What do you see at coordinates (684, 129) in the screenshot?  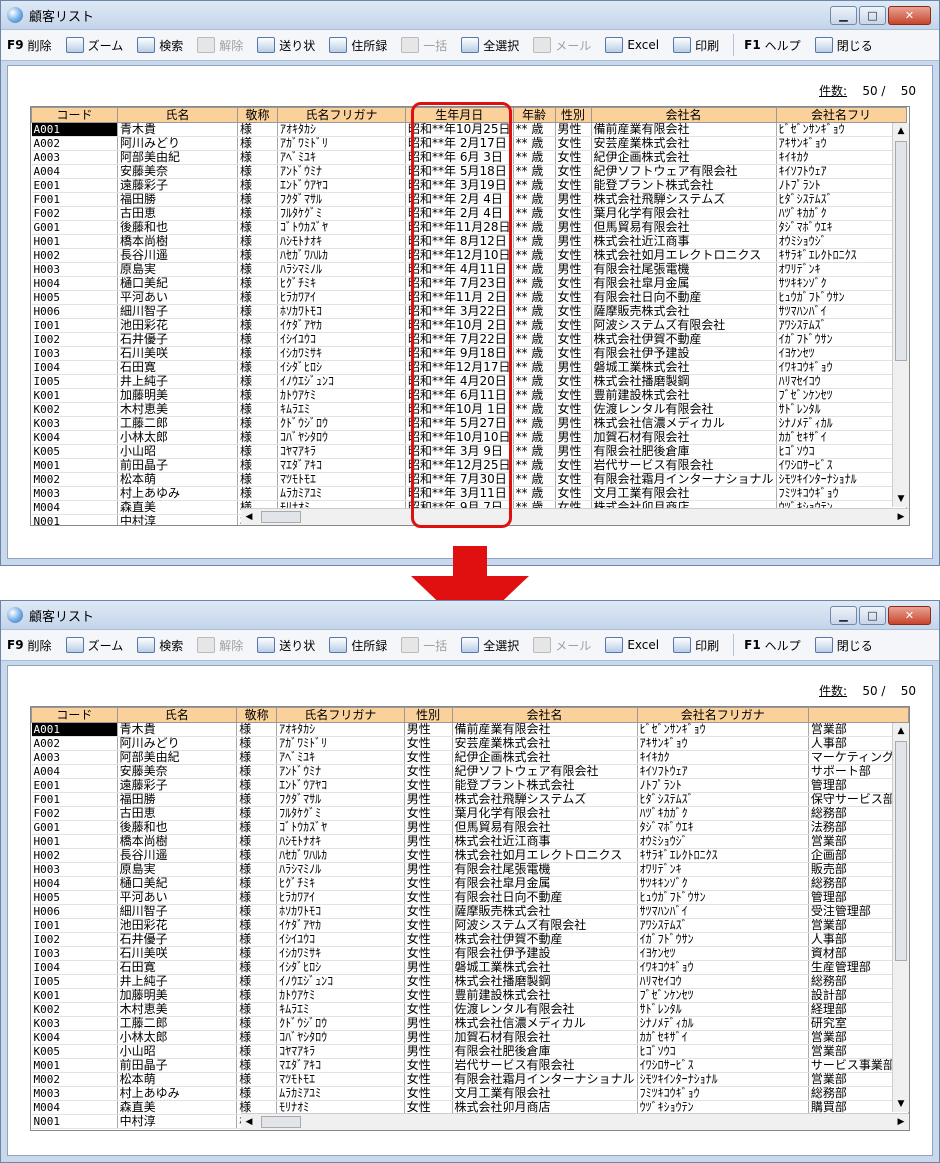 I see `cell-company: 備前産業有限会社` at bounding box center [684, 129].